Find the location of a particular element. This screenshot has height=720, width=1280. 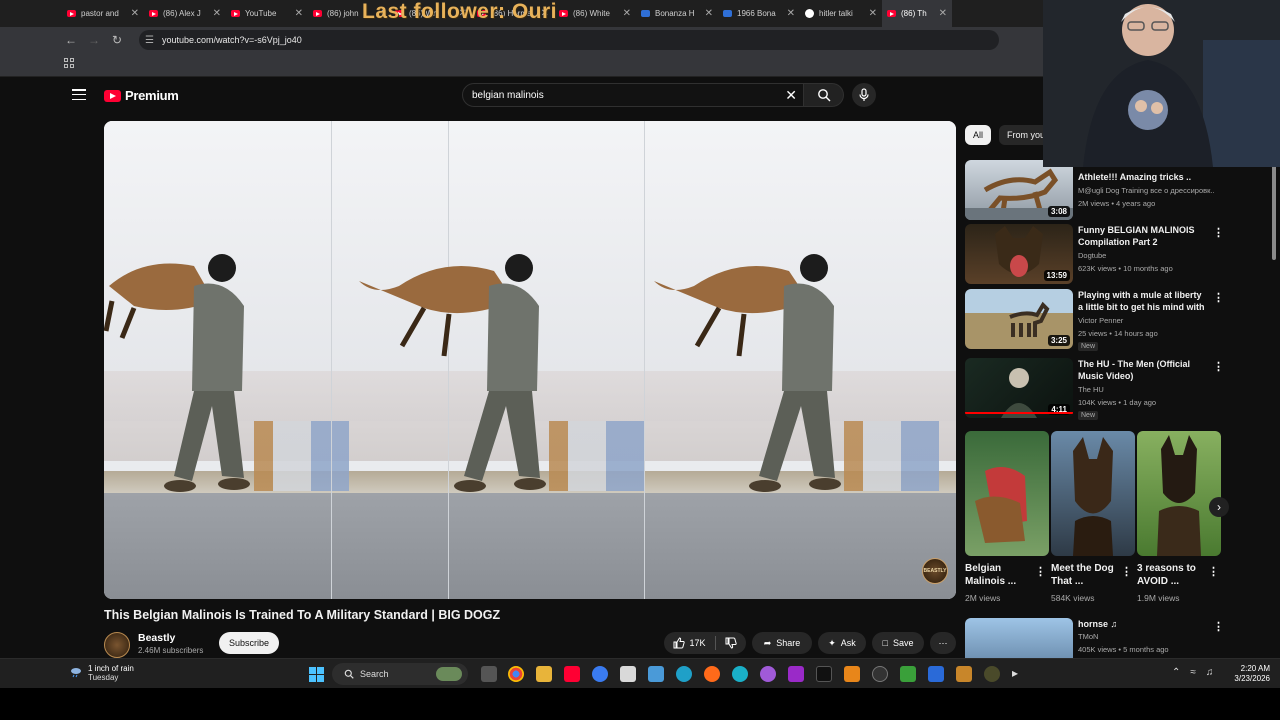

chrome-icon is located at coordinates (516, 674).